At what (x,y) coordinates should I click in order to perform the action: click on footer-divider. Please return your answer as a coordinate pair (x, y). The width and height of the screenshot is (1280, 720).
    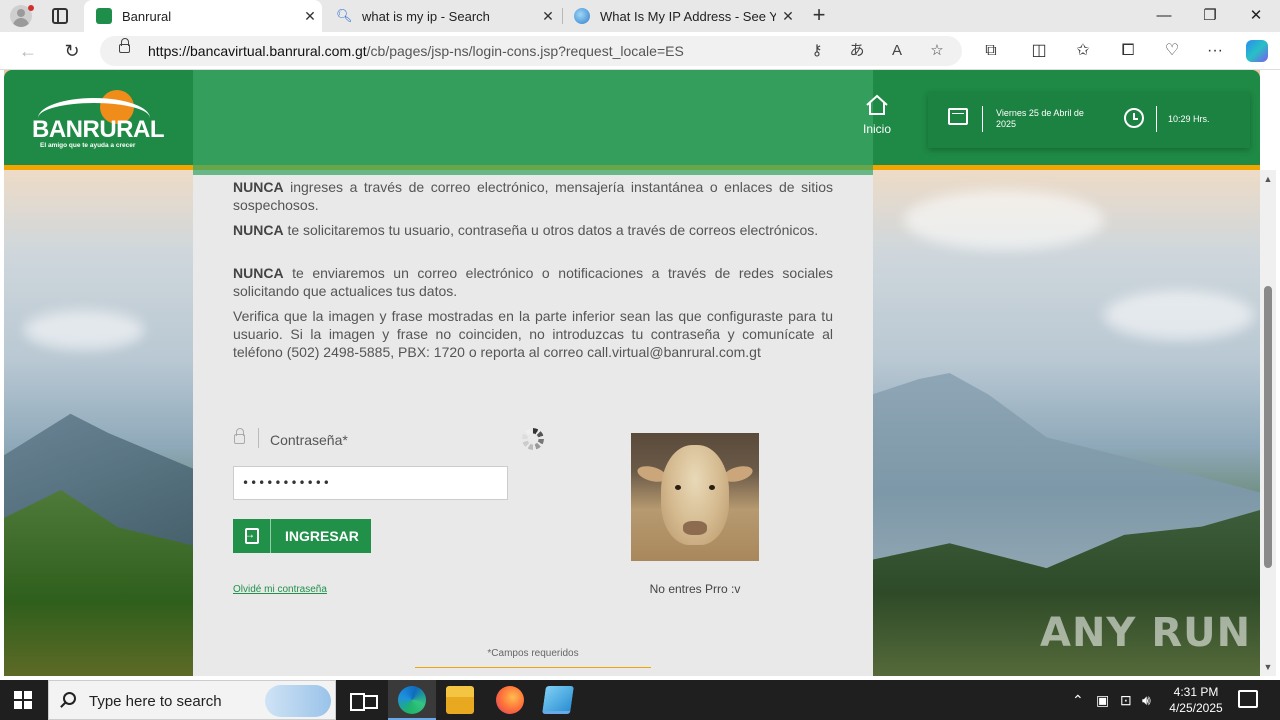
    Looking at the image, I should click on (533, 667).